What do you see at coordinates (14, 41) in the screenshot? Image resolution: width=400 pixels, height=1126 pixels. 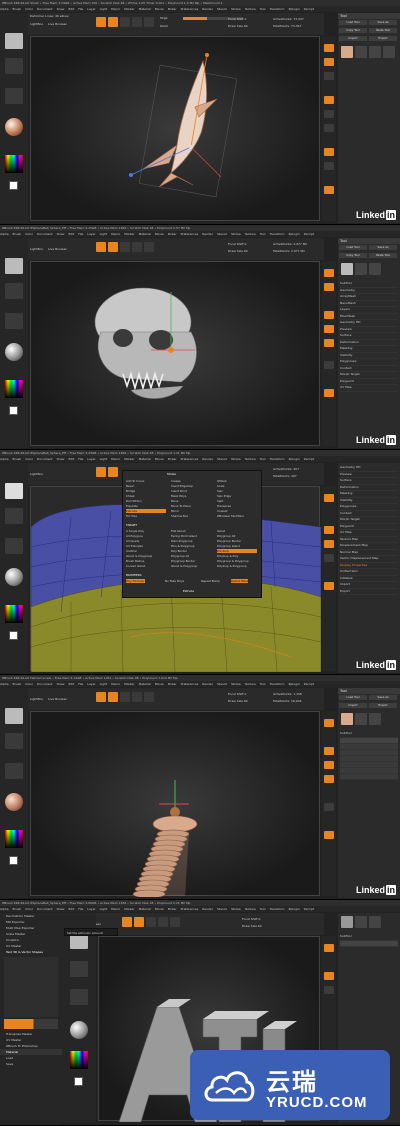 I see `brush-icon` at bounding box center [14, 41].